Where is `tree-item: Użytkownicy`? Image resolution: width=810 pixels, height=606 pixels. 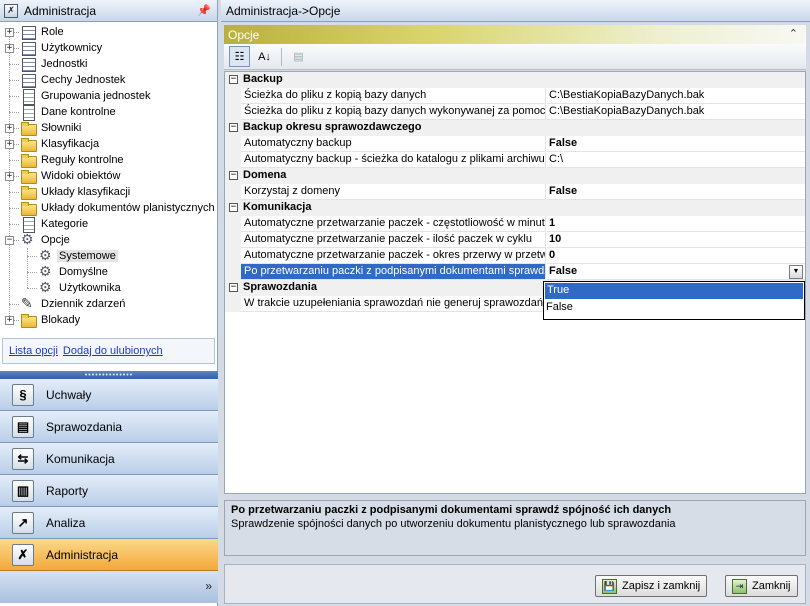 tree-item: Użytkownicy is located at coordinates (62, 48).